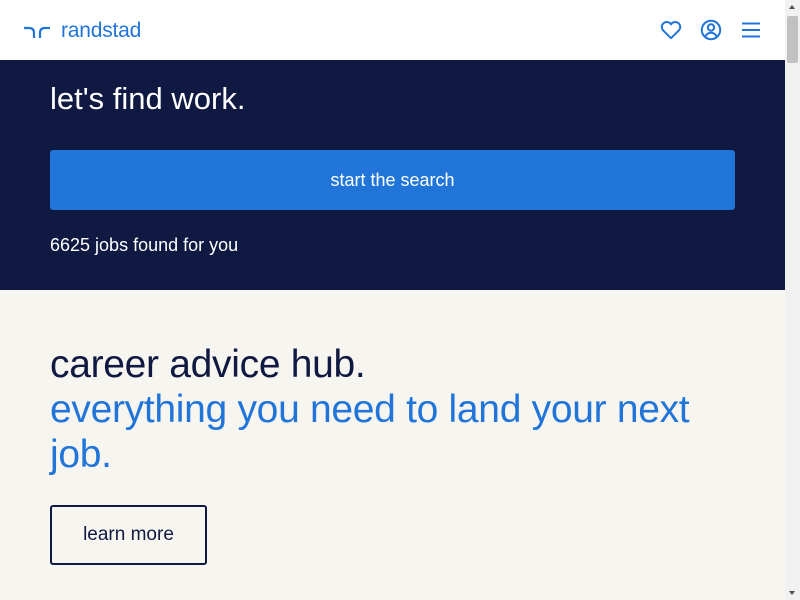  I want to click on scroll-down-arrow-icon, so click(792, 592).